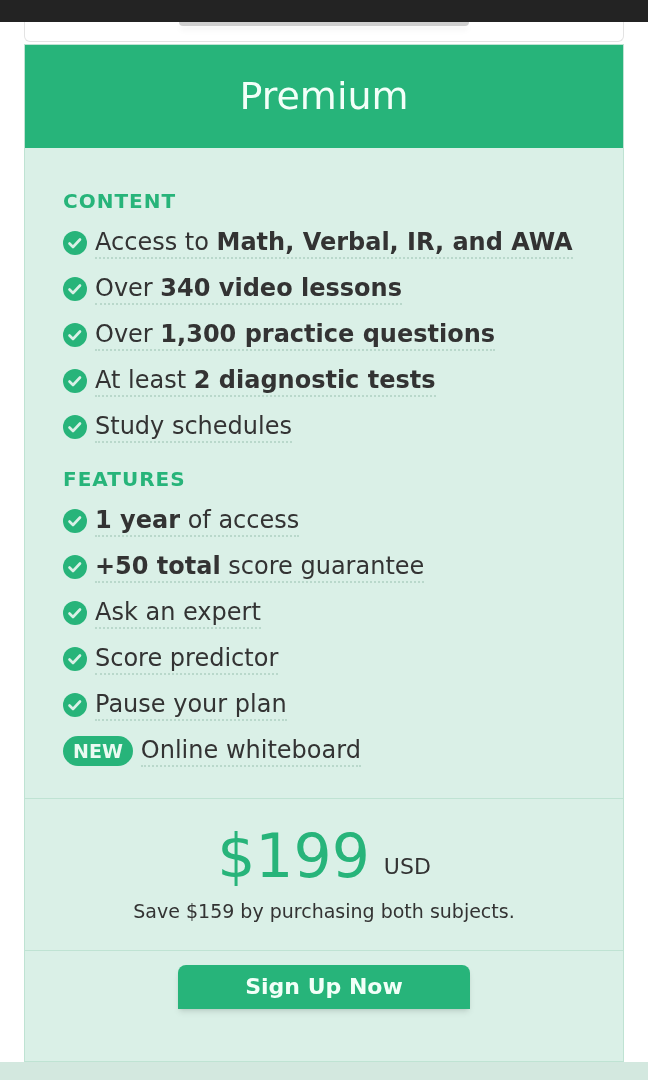 The height and width of the screenshot is (1080, 648). What do you see at coordinates (407, 867) in the screenshot?
I see `currency: USD` at bounding box center [407, 867].